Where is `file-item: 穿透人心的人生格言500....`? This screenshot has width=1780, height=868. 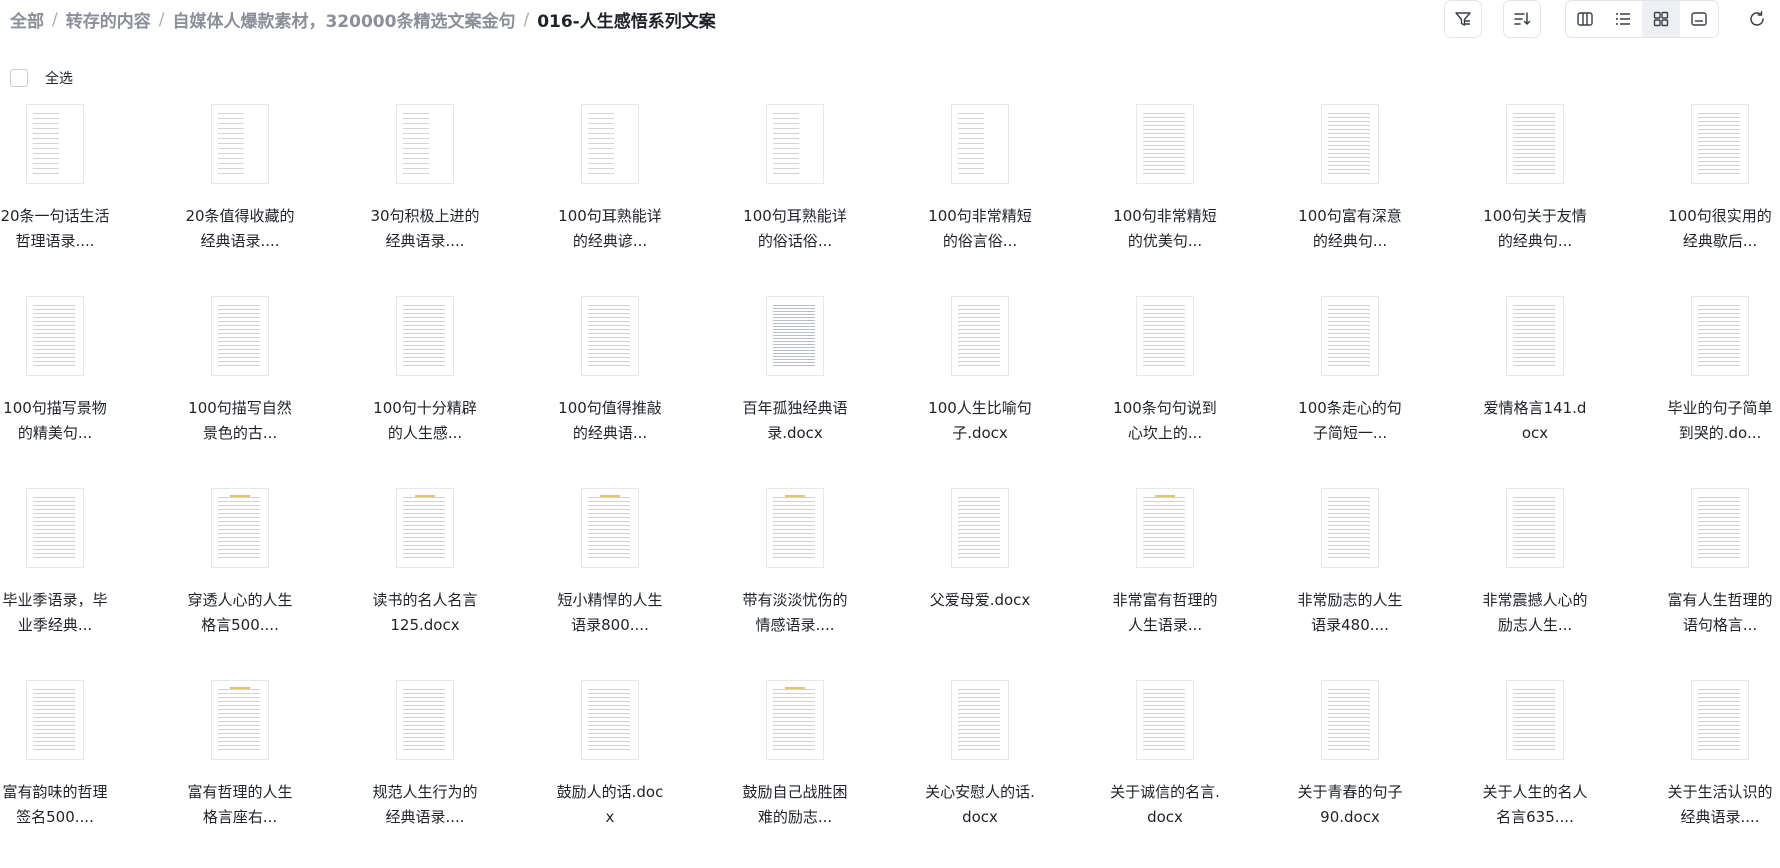
file-item: 穿透人心的人生格言500.... is located at coordinates (277, 580).